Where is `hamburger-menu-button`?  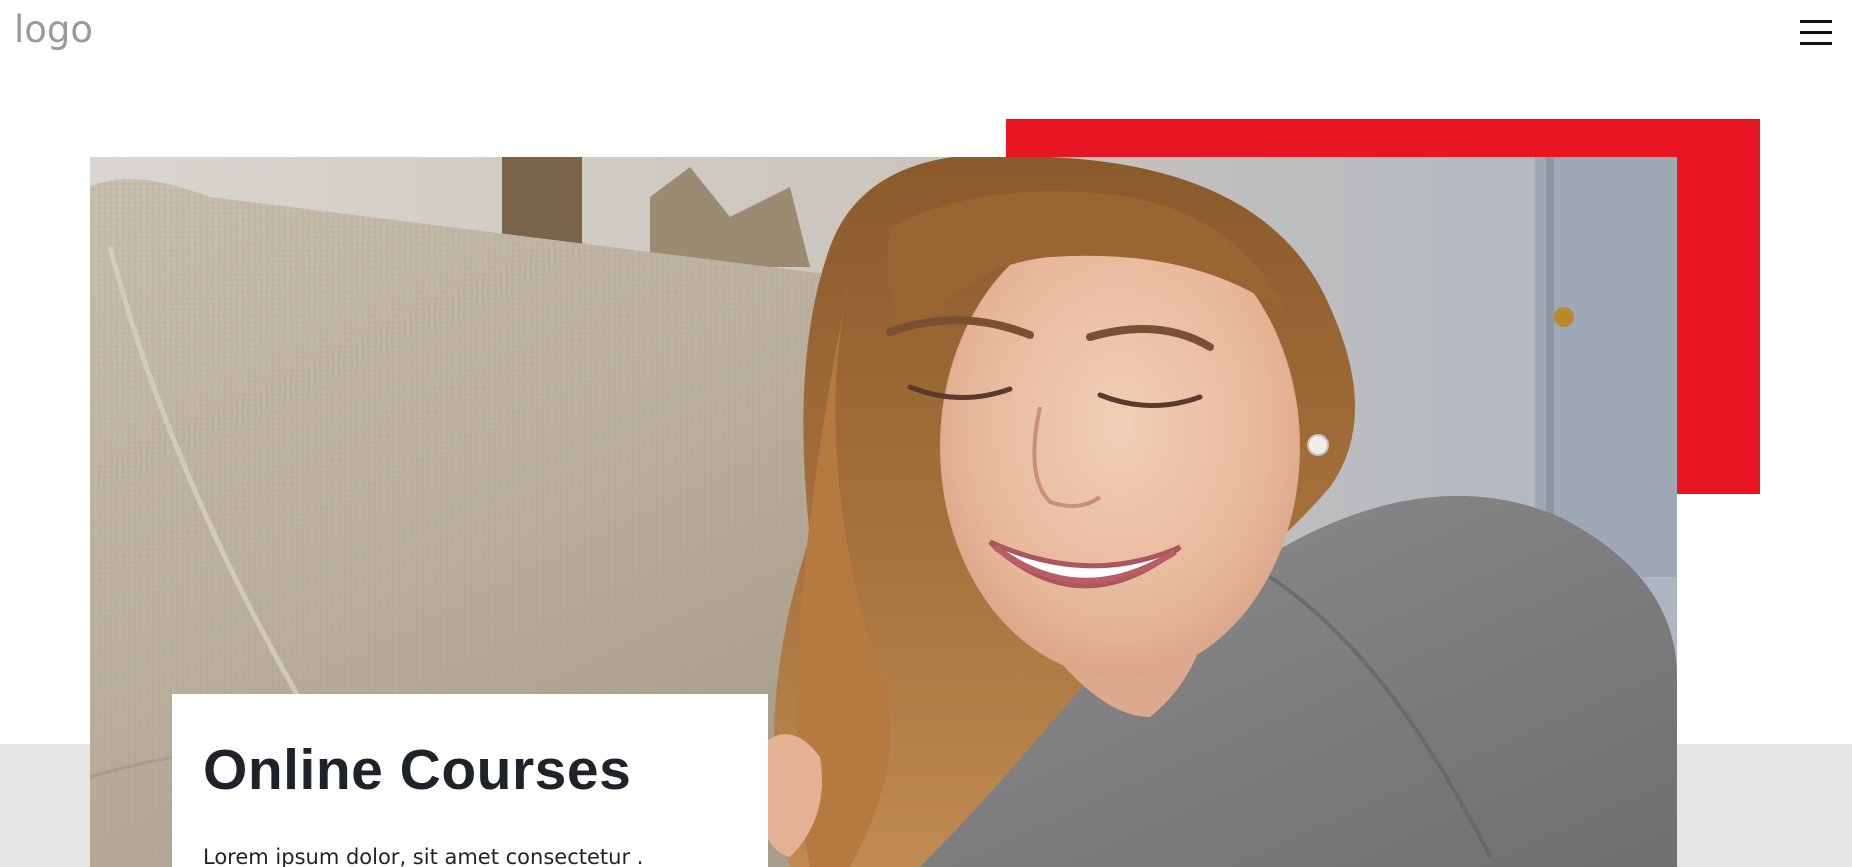 hamburger-menu-button is located at coordinates (1816, 32).